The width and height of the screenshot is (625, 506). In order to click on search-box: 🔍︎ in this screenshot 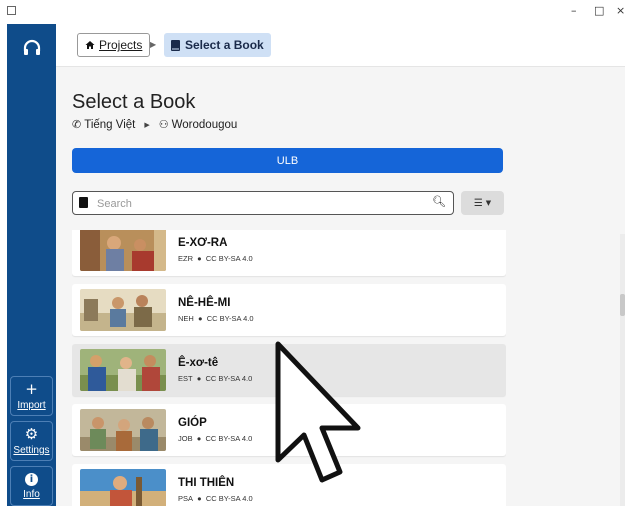, I will do `click(263, 203)`.